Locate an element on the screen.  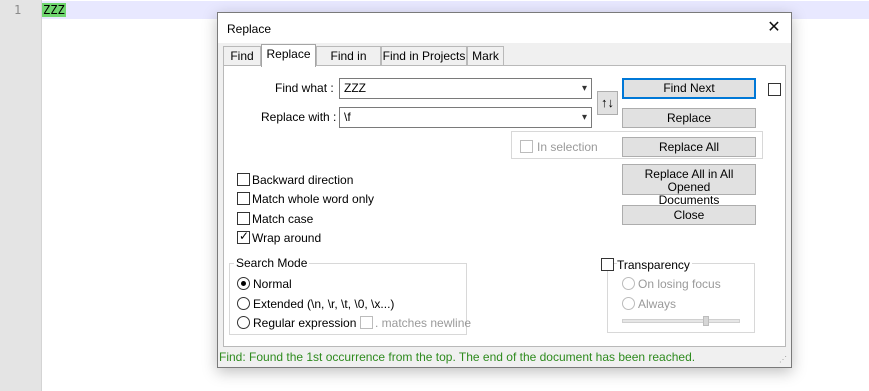
transparency-label: Transparency is located at coordinates (654, 265).